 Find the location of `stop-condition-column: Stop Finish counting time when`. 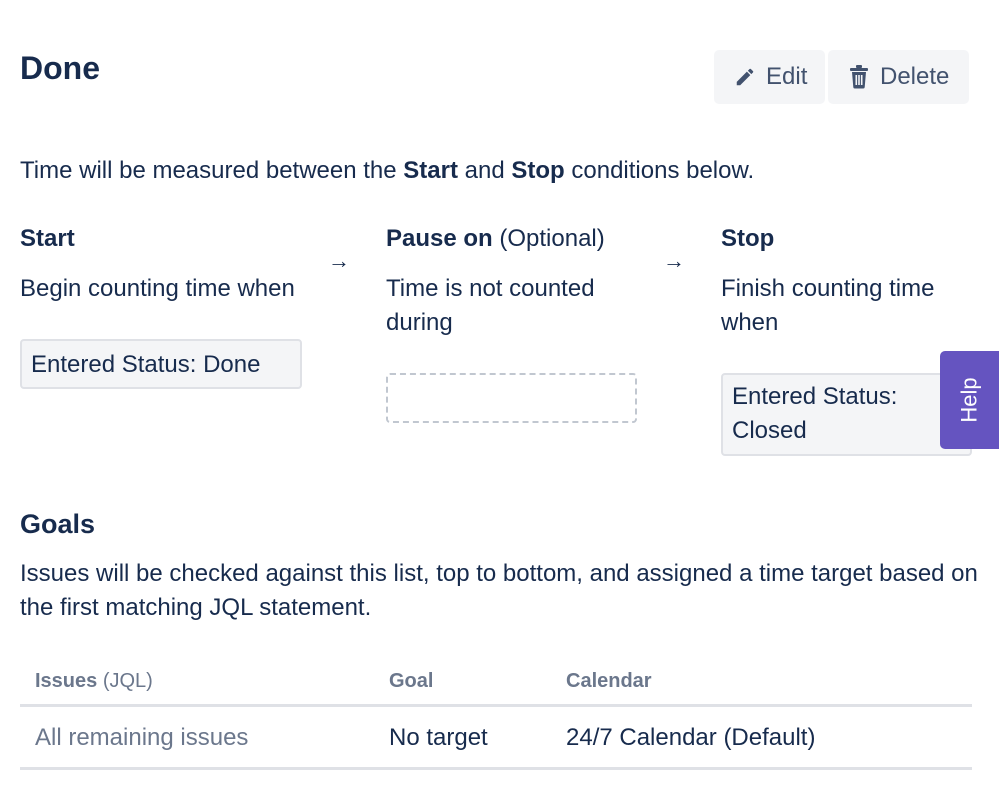

stop-condition-column: Stop Finish counting time when is located at coordinates (846, 281).